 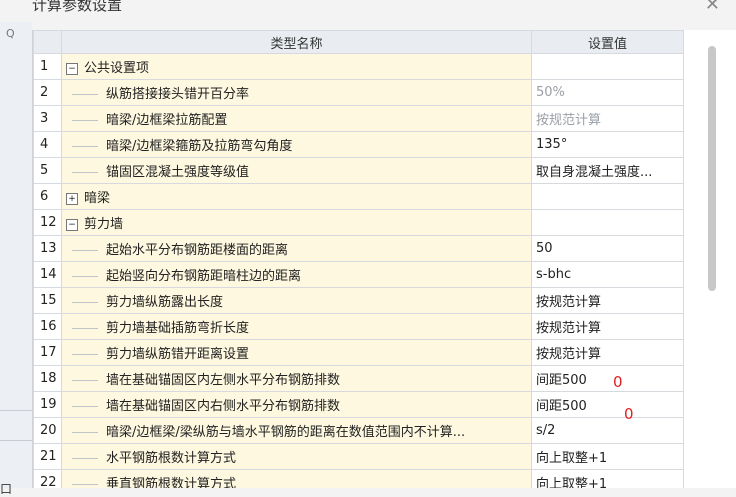 What do you see at coordinates (47, 300) in the screenshot?
I see `row-number: 15` at bounding box center [47, 300].